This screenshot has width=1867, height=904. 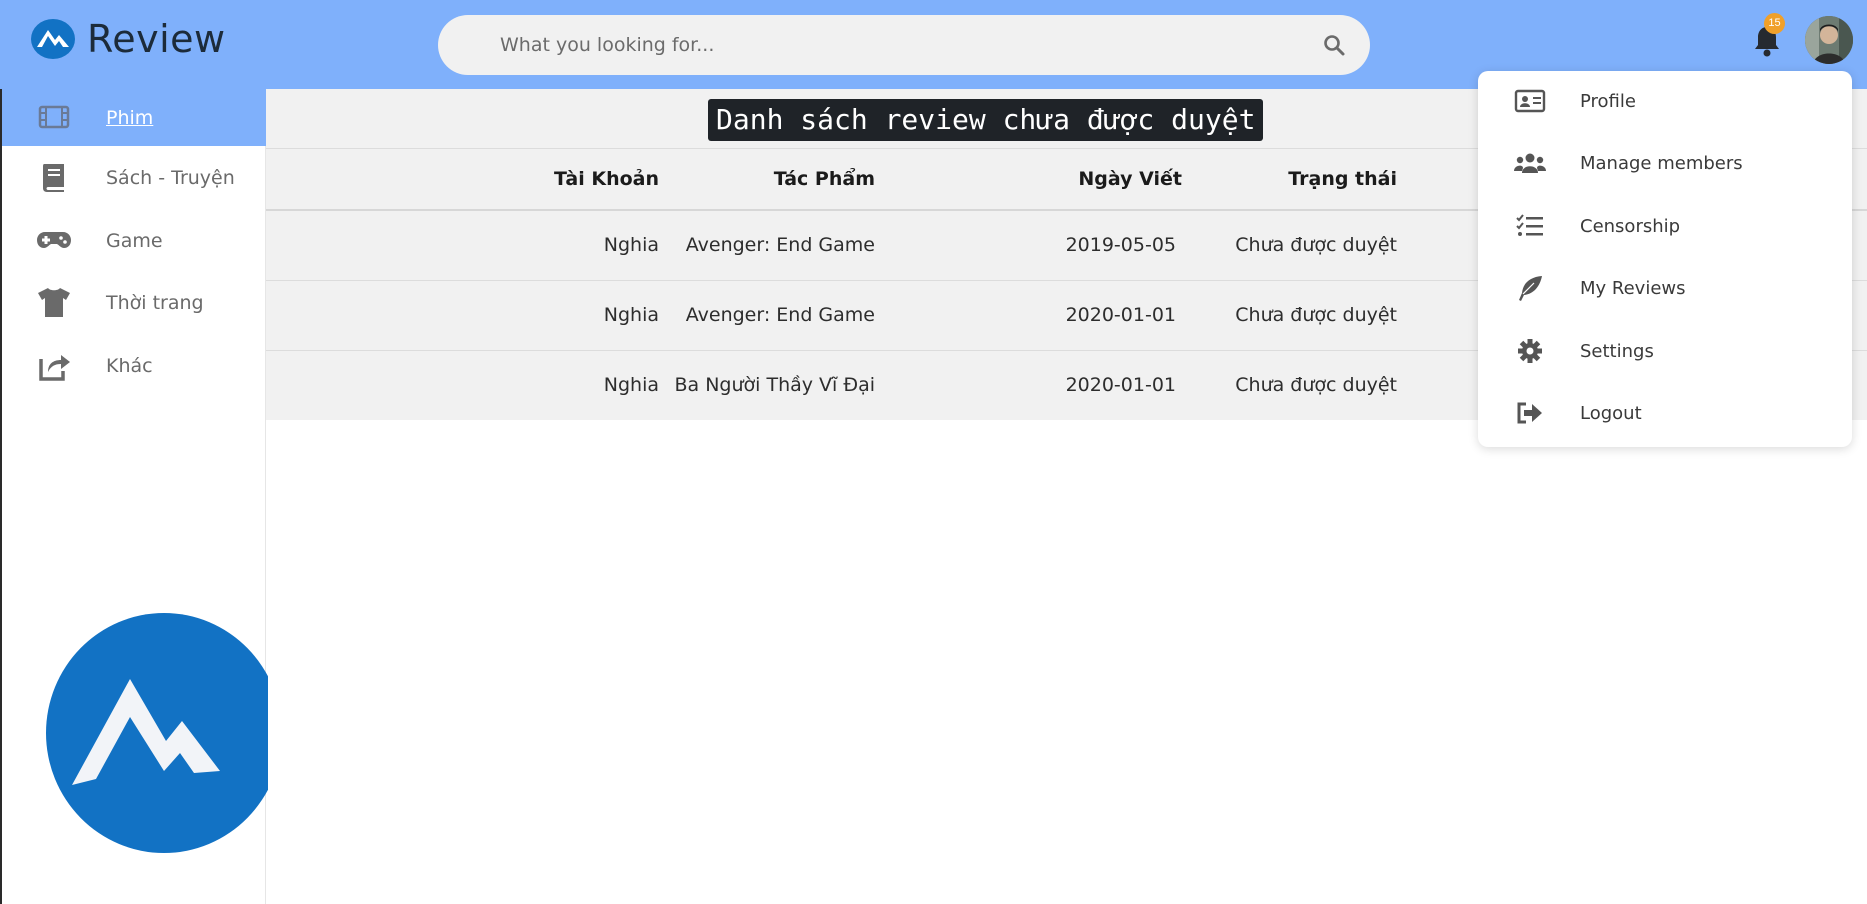 What do you see at coordinates (54, 368) in the screenshot?
I see `share-icon` at bounding box center [54, 368].